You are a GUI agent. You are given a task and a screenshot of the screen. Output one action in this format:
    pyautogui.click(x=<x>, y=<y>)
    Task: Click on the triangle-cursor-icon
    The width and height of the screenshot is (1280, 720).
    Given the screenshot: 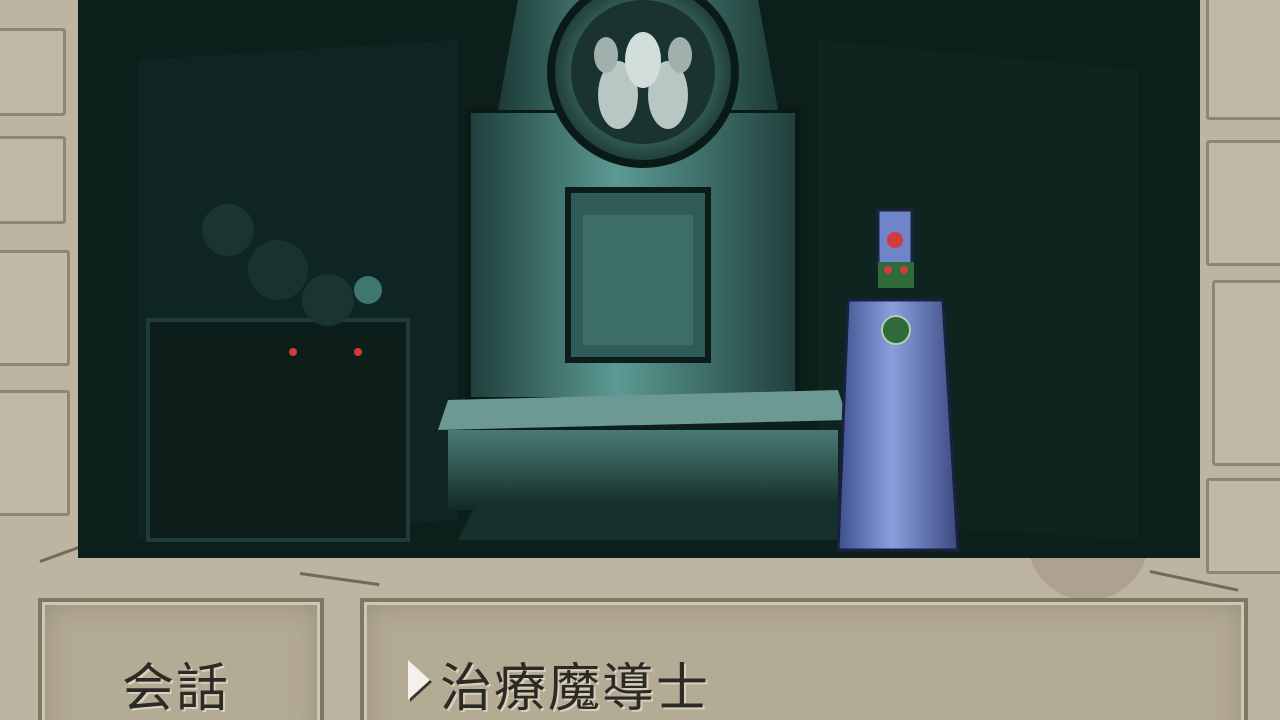 What is the action you would take?
    pyautogui.click(x=419, y=680)
    